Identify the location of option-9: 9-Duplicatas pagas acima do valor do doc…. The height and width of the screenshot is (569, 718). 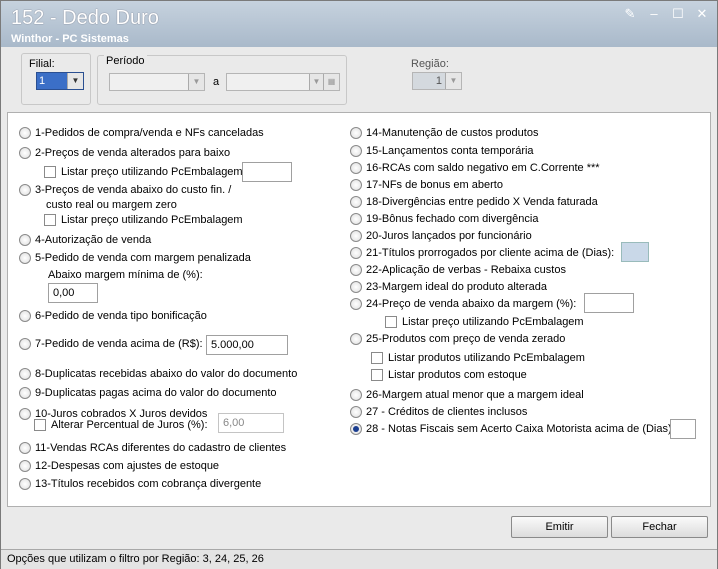
(148, 393).